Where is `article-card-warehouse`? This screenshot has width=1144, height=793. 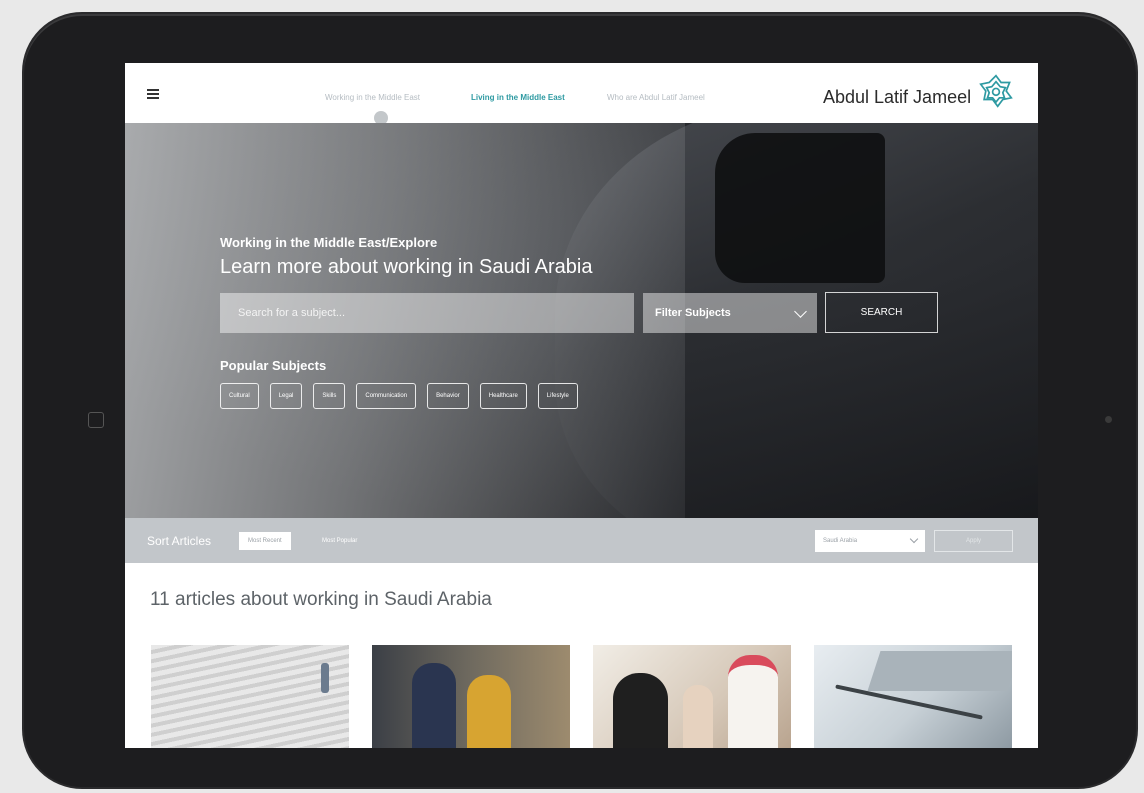
article-card-warehouse is located at coordinates (471, 696).